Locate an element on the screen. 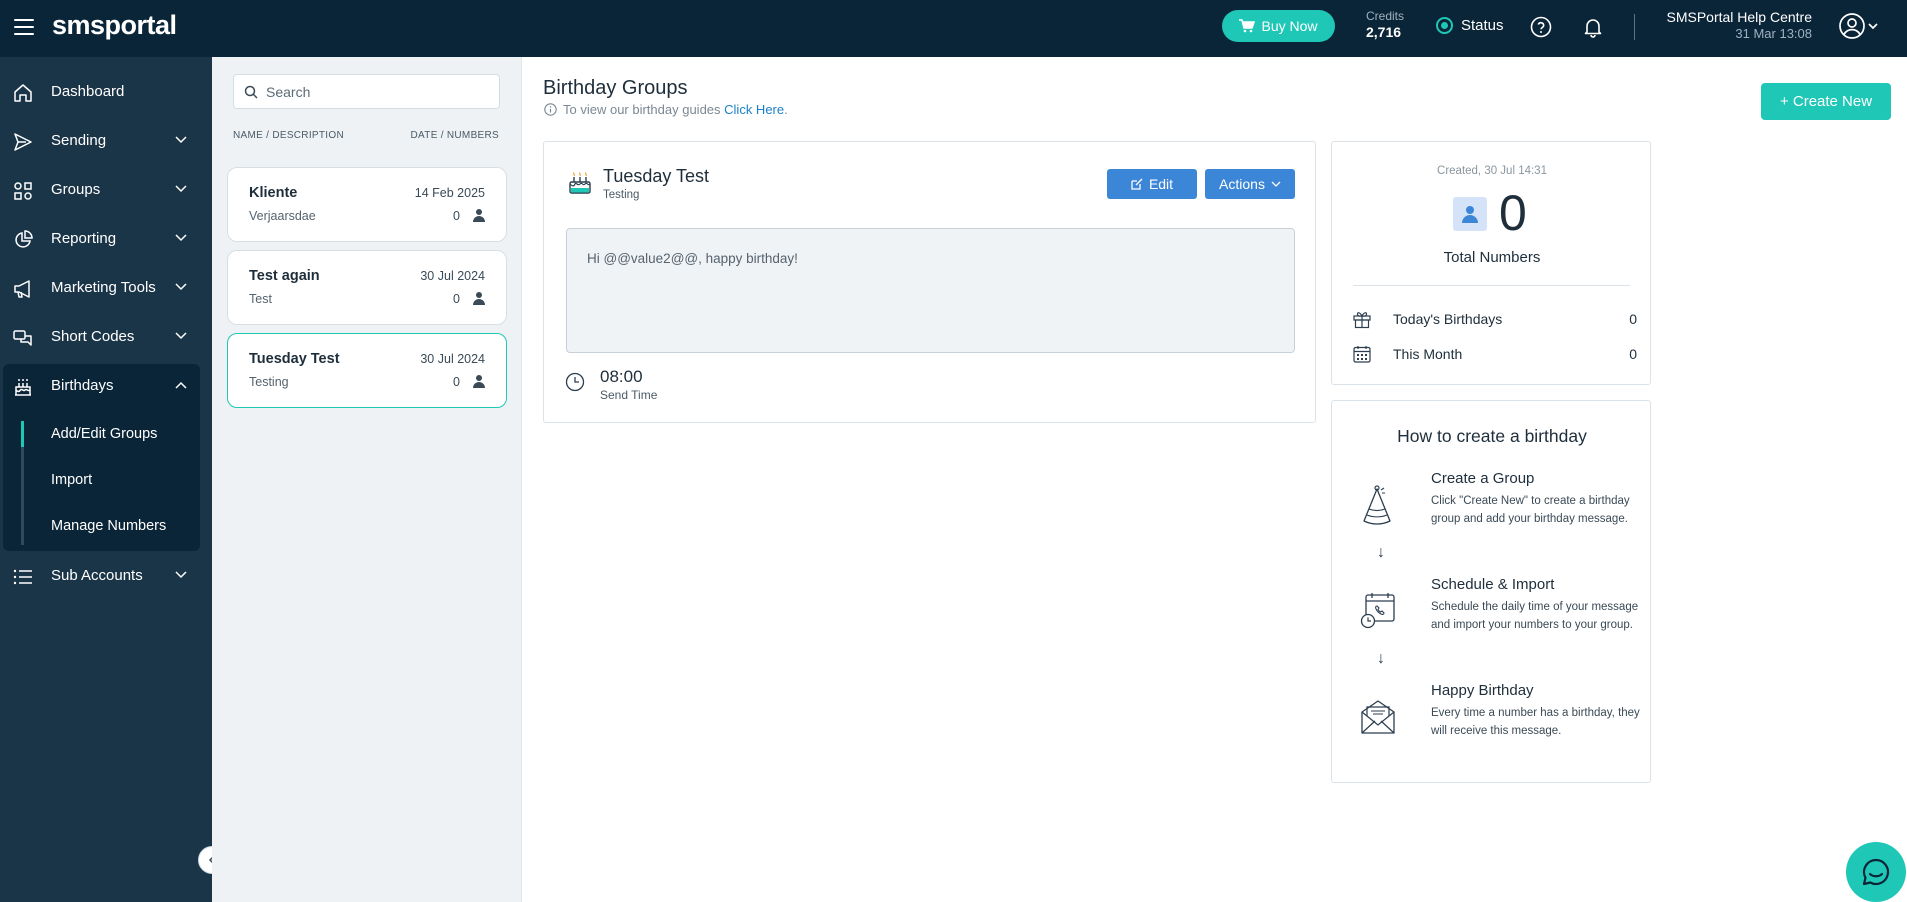 The height and width of the screenshot is (902, 1907). sidebar-item-sending: Sending is located at coordinates (106, 141).